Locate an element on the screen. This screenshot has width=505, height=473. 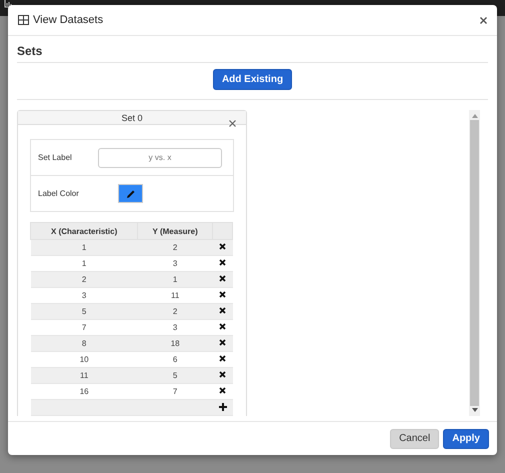
table-cell: 16 is located at coordinates (84, 392).